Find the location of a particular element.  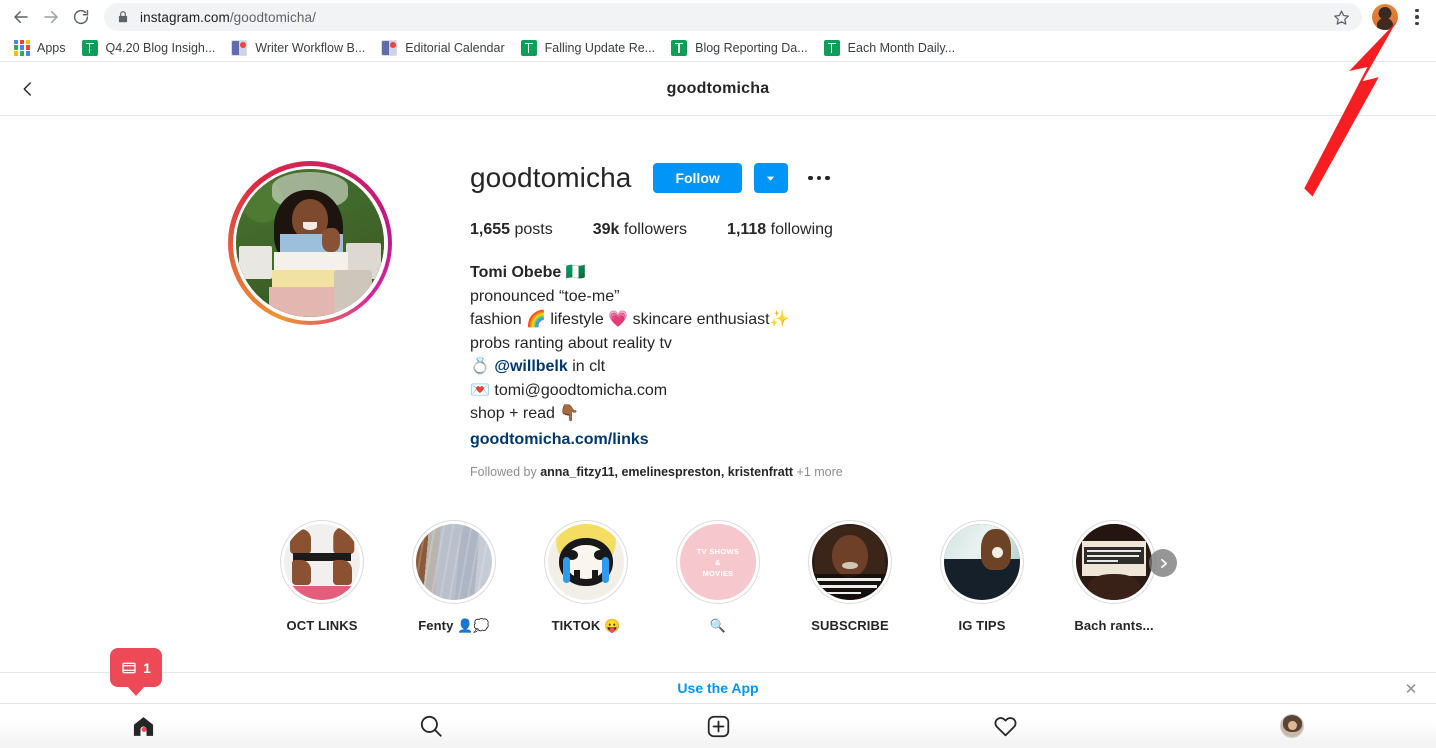

love-letter-emoji-icon: 💌 is located at coordinates (480, 390).